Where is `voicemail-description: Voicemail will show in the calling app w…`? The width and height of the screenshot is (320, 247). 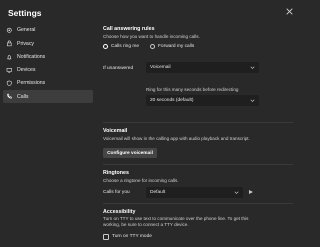
voicemail-description: Voicemail will show in the calling app w… is located at coordinates (176, 138).